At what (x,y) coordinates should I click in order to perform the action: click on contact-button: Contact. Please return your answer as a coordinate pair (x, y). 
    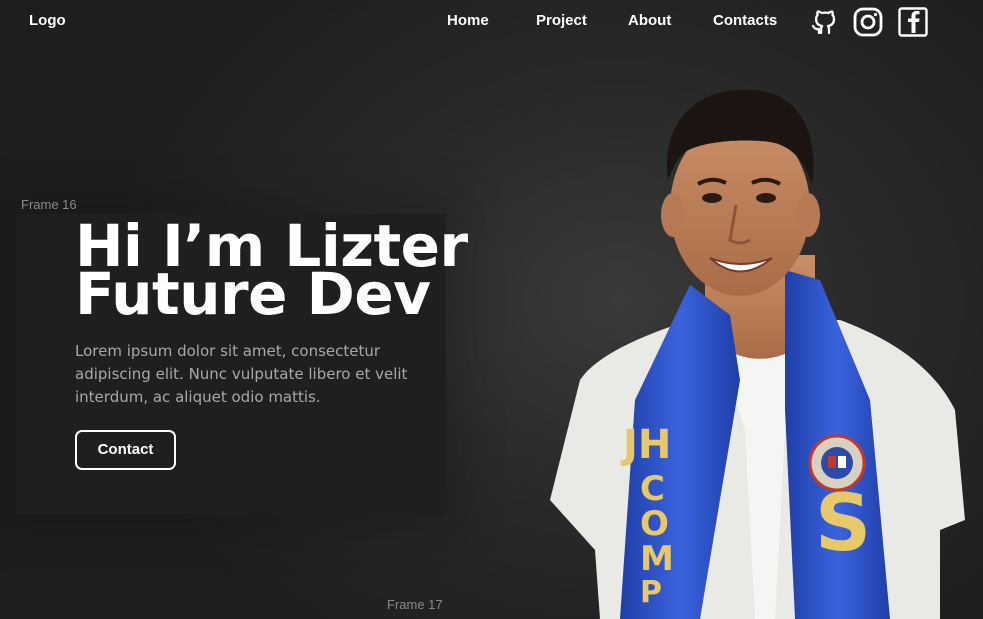
    Looking at the image, I should click on (125, 450).